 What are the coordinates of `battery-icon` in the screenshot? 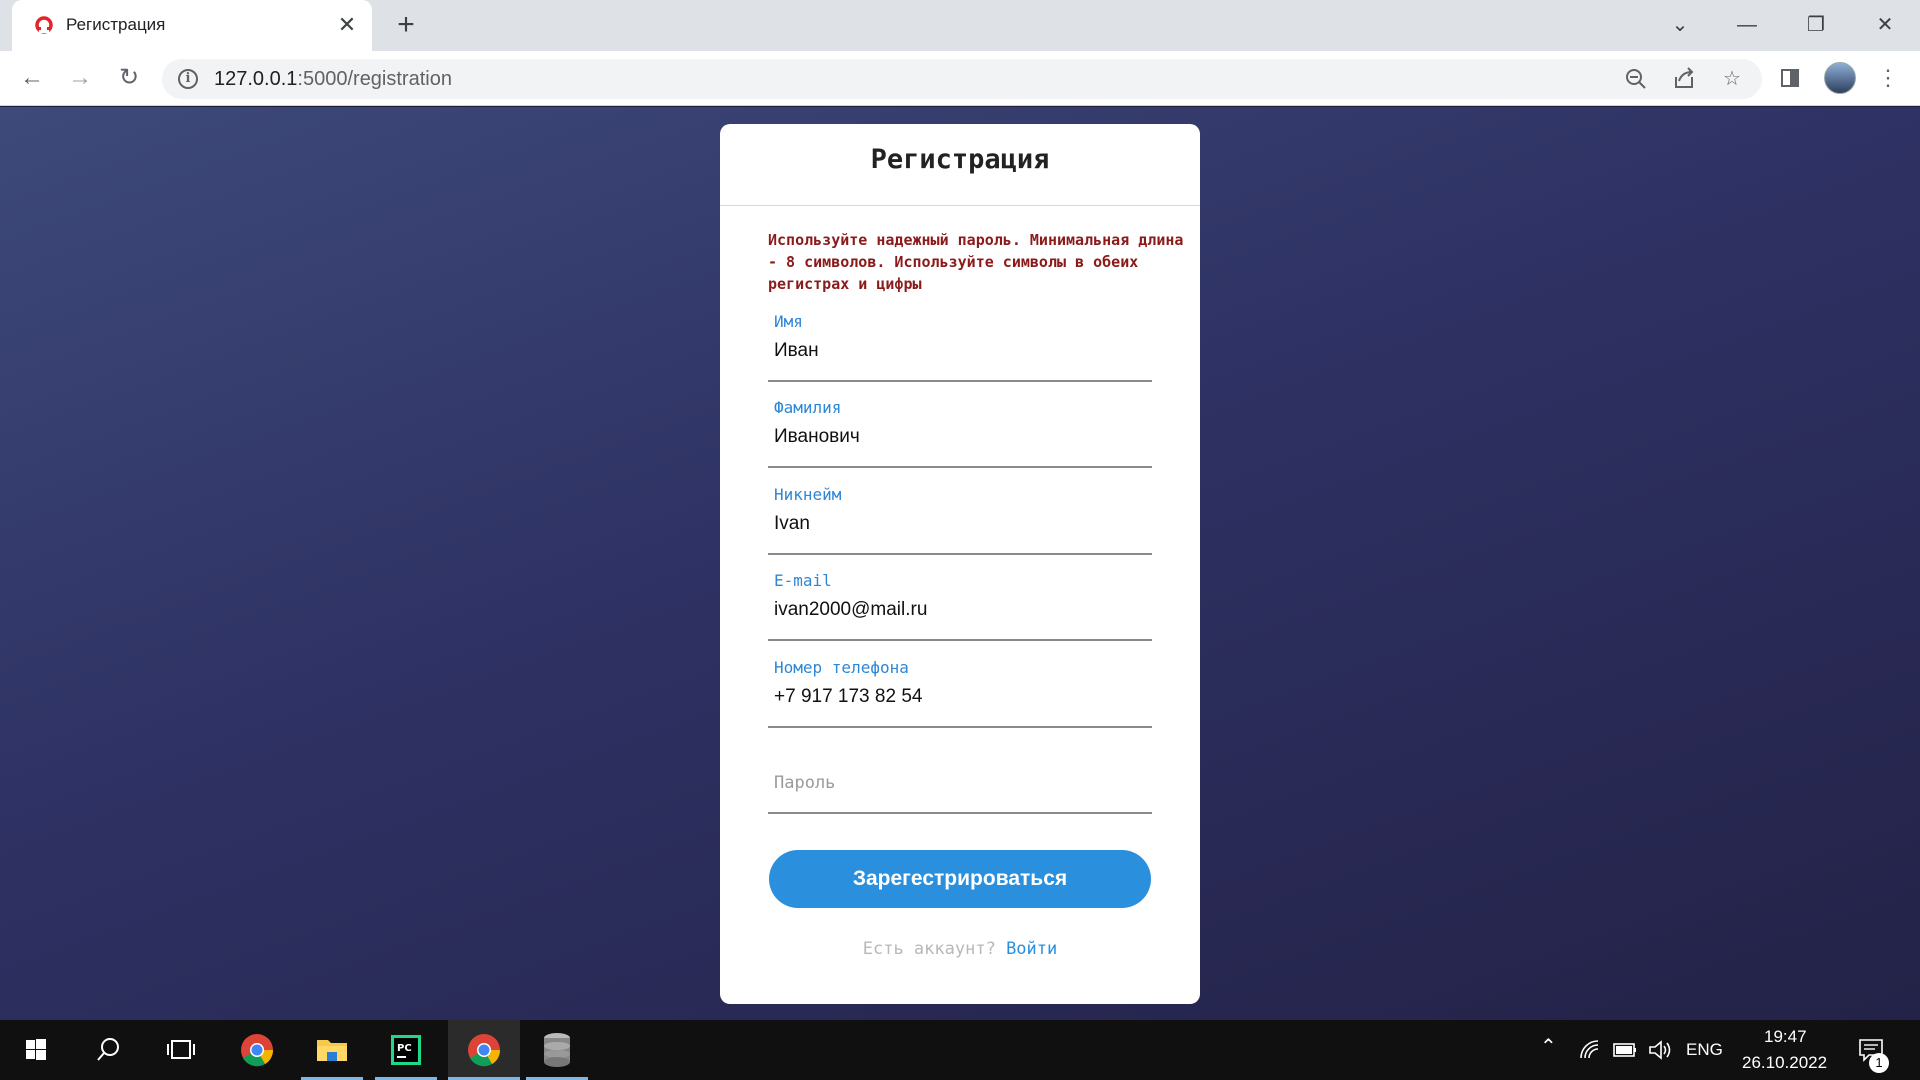 It's located at (1625, 1050).